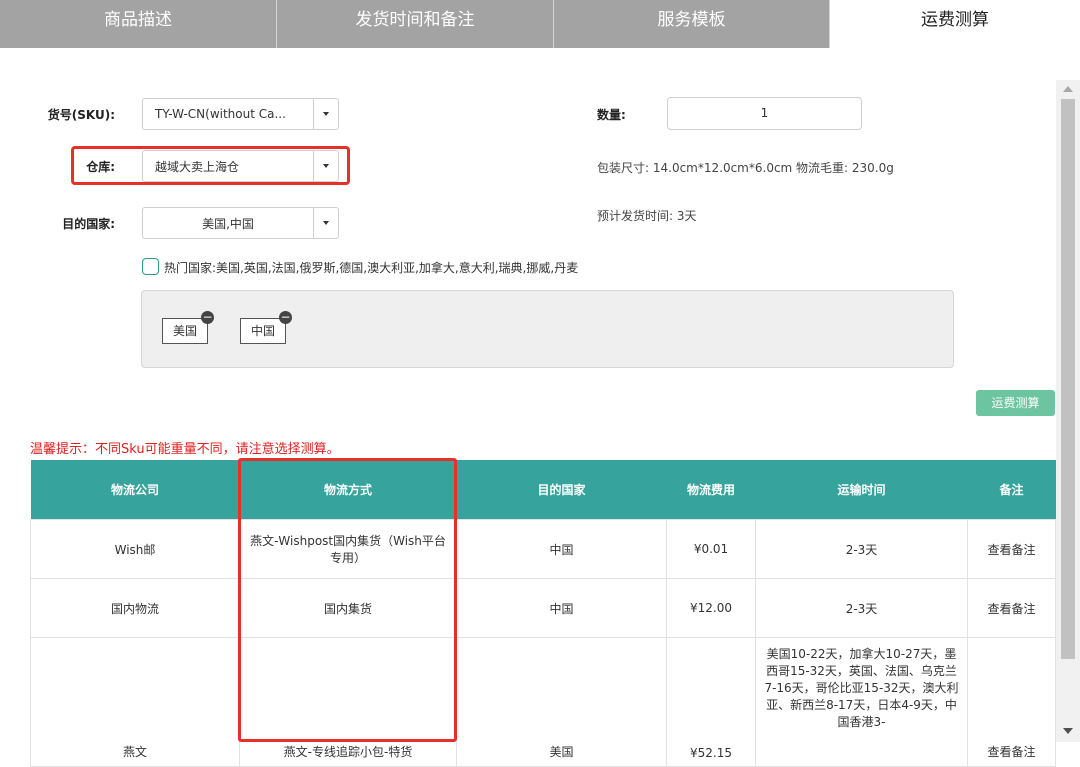 This screenshot has width=1080, height=767. Describe the element at coordinates (185, 331) in the screenshot. I see `country-tag-label: 美国` at that location.